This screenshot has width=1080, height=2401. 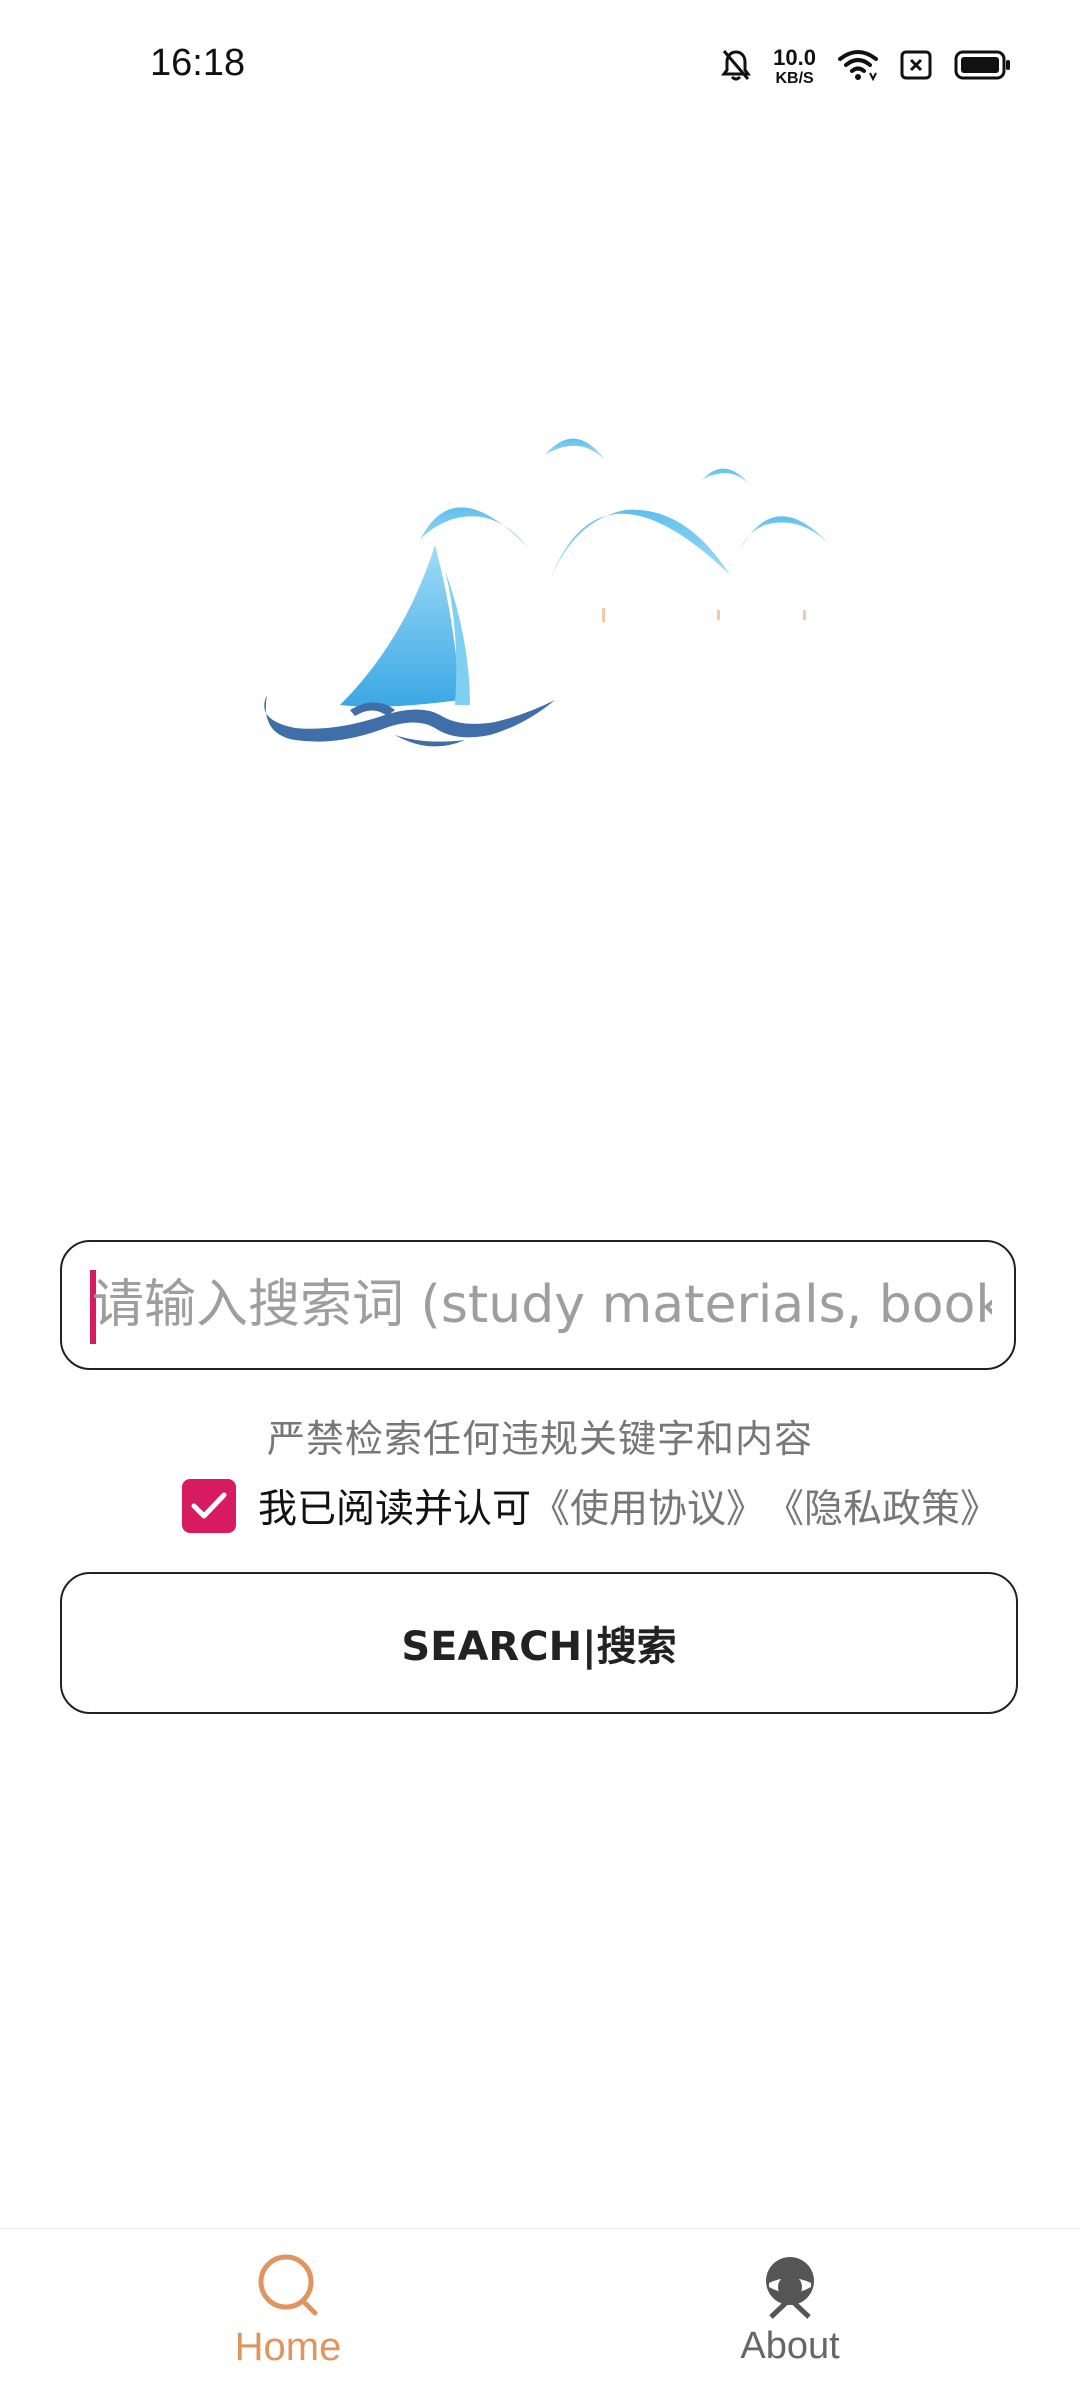 I want to click on agreement-checkbox, so click(x=209, y=1506).